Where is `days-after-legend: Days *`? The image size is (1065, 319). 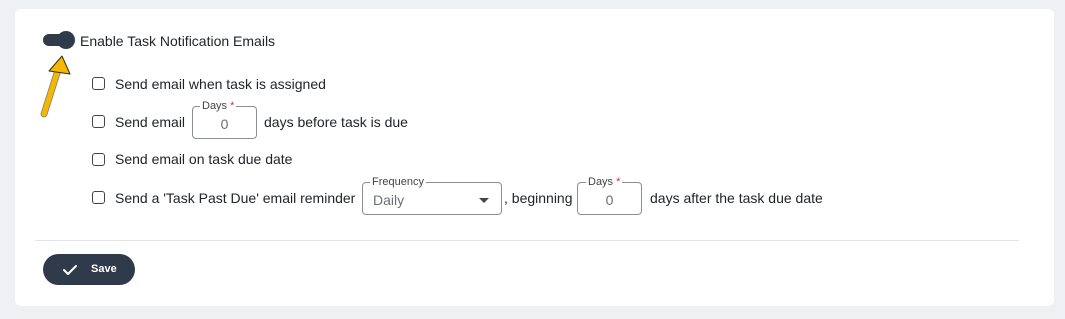
days-after-legend: Days * is located at coordinates (604, 182).